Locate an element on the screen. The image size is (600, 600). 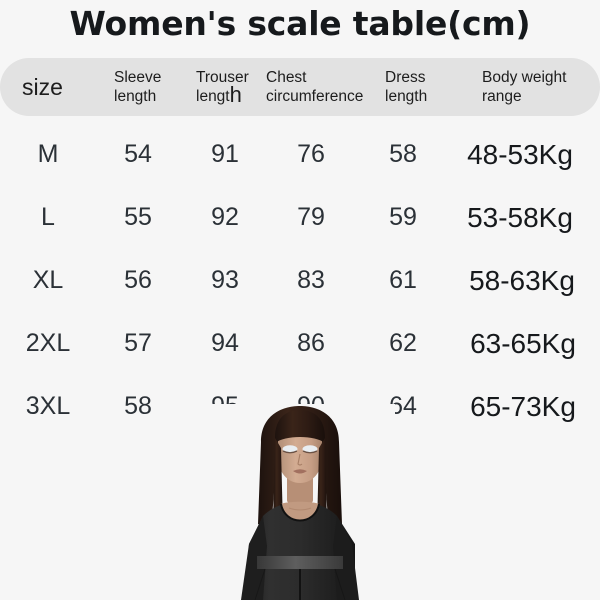
cell-sleeve: 58 is located at coordinates (138, 406).